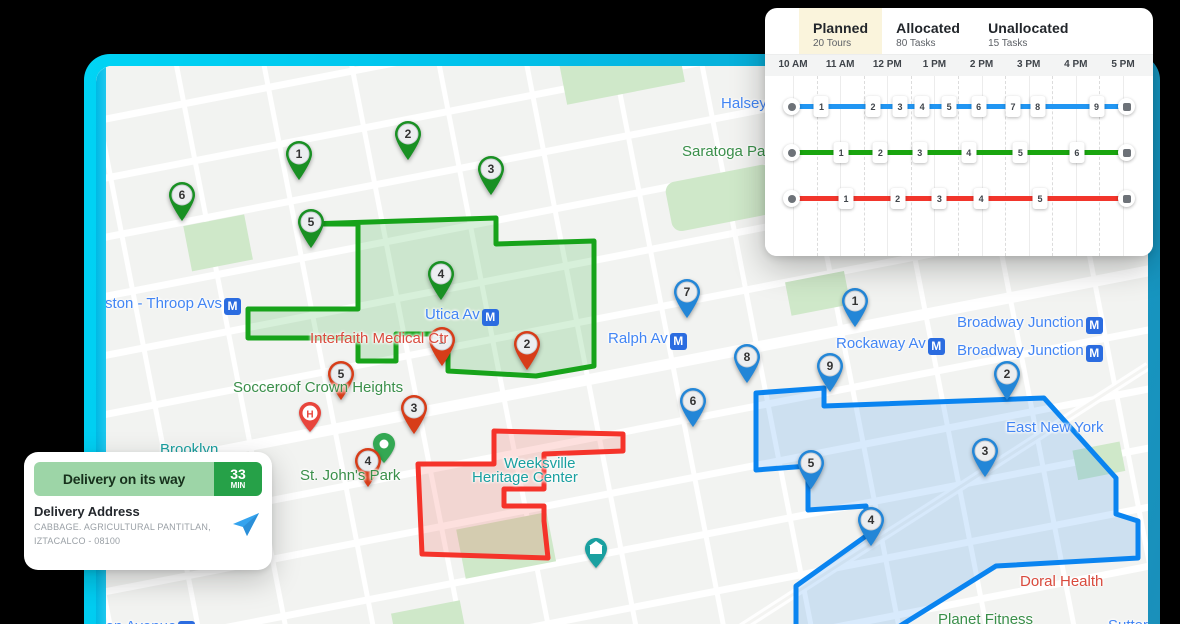  Describe the element at coordinates (830, 366) in the screenshot. I see `route-pin-number: 9` at that location.